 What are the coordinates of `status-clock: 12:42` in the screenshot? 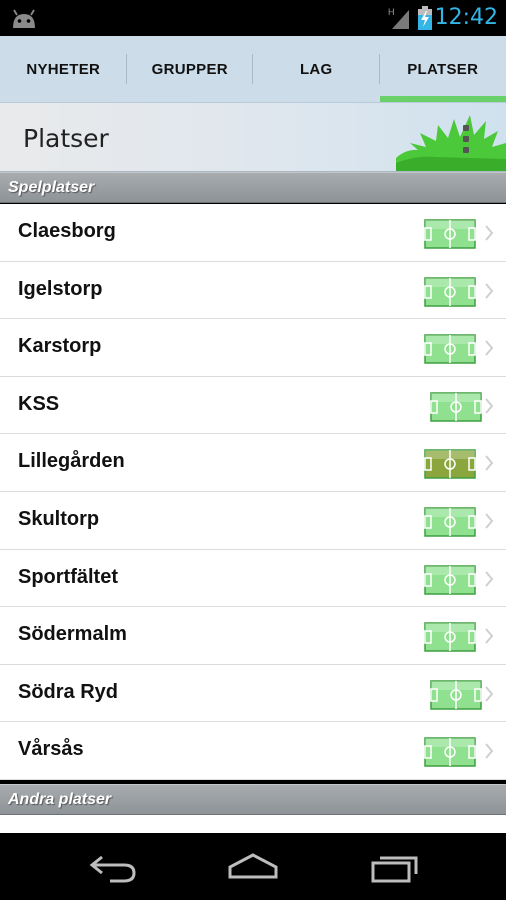 It's located at (466, 17).